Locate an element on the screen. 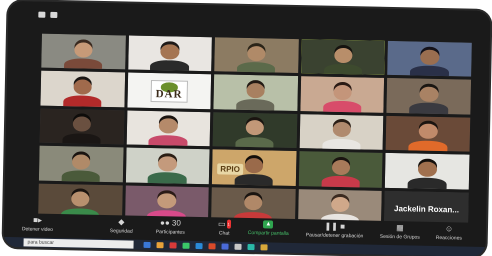  smiley-icon: ☺ is located at coordinates (449, 229).